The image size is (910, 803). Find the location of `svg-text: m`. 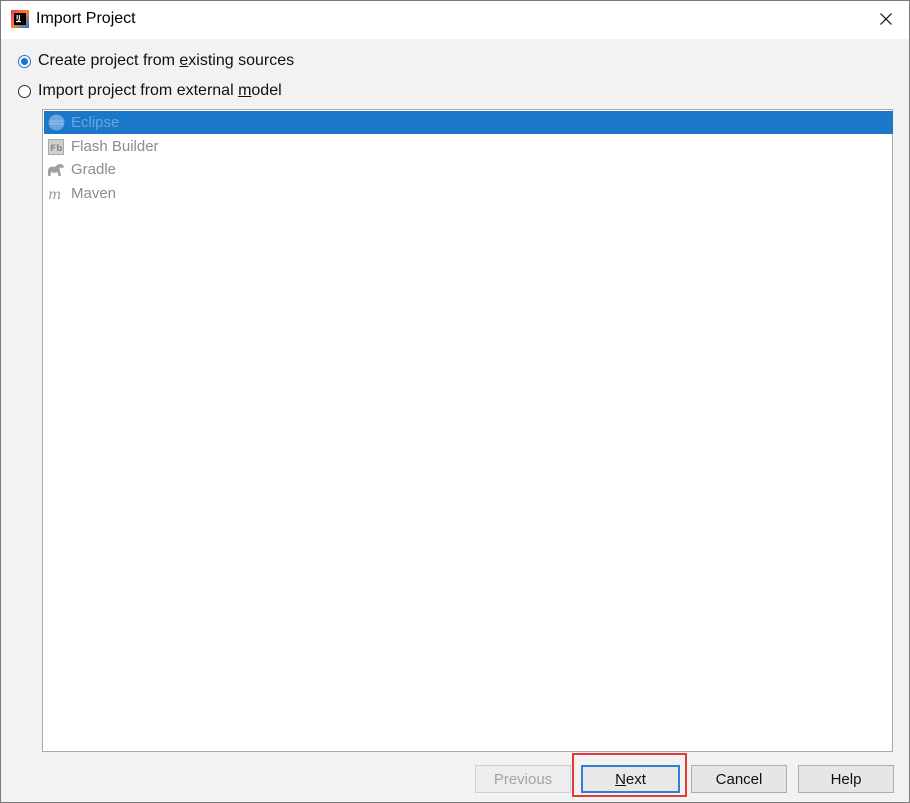

svg-text: m is located at coordinates (54, 194).